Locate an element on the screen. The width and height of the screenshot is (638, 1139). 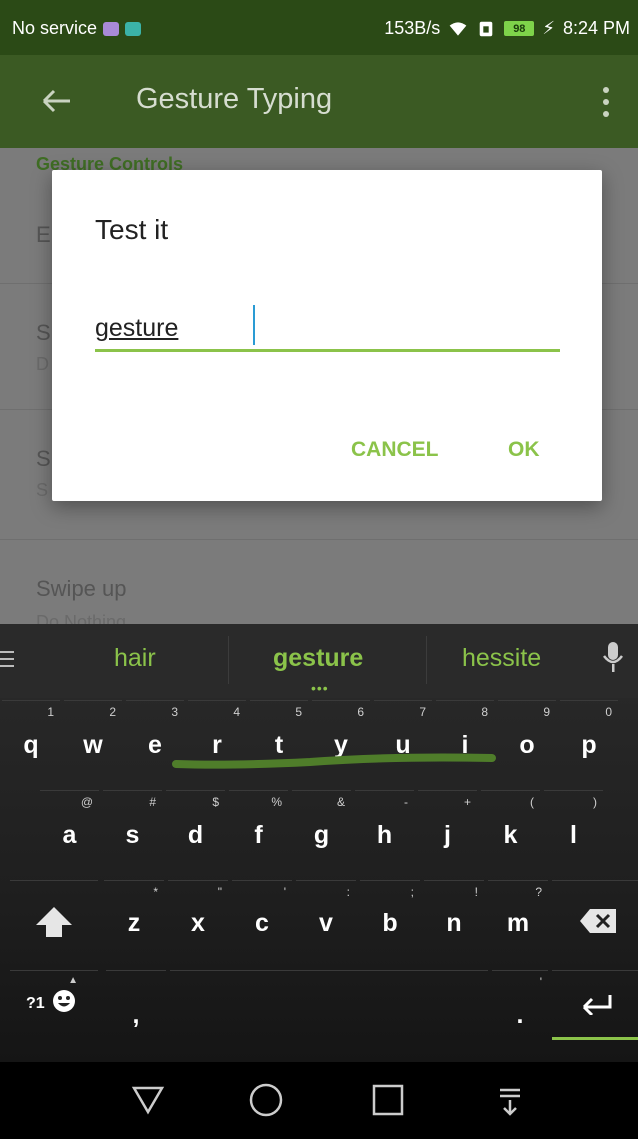
hamburger-icon is located at coordinates (11, 659).